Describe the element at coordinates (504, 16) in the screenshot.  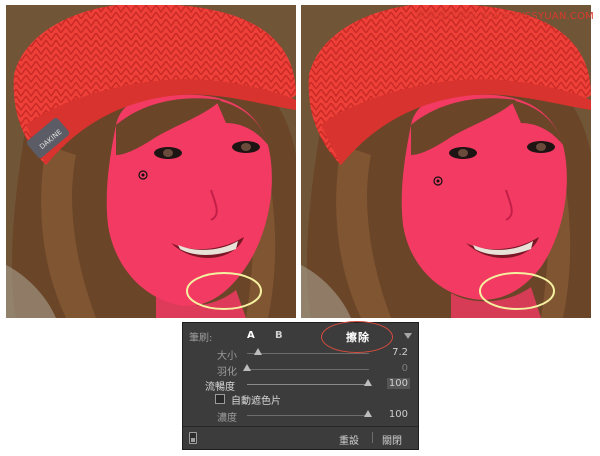
I see `site-watermark: 思缘设计论坛 WWW.MISSYUAN.COM` at that location.